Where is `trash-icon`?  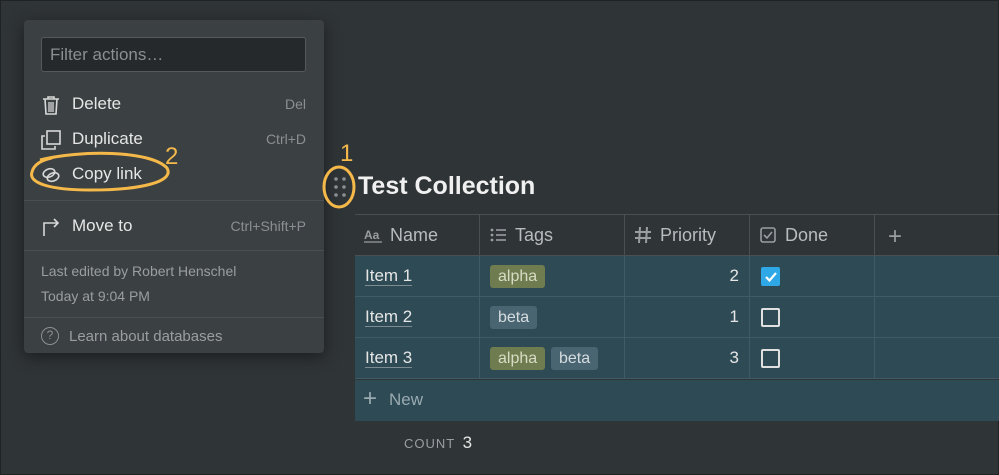
trash-icon is located at coordinates (51, 105).